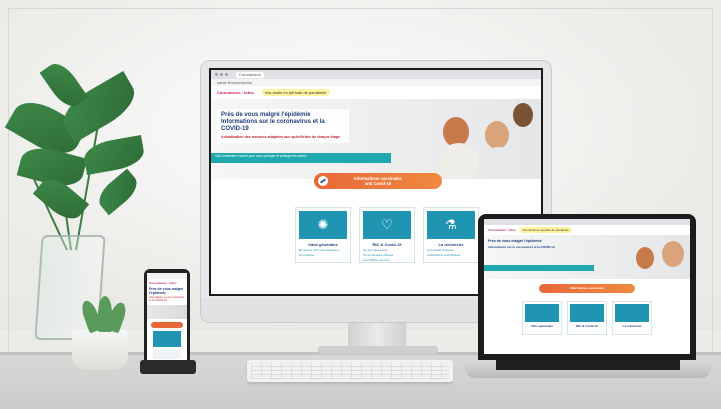 The image size is (721, 409). I want to click on shield-heart-icon: ♡, so click(387, 225).